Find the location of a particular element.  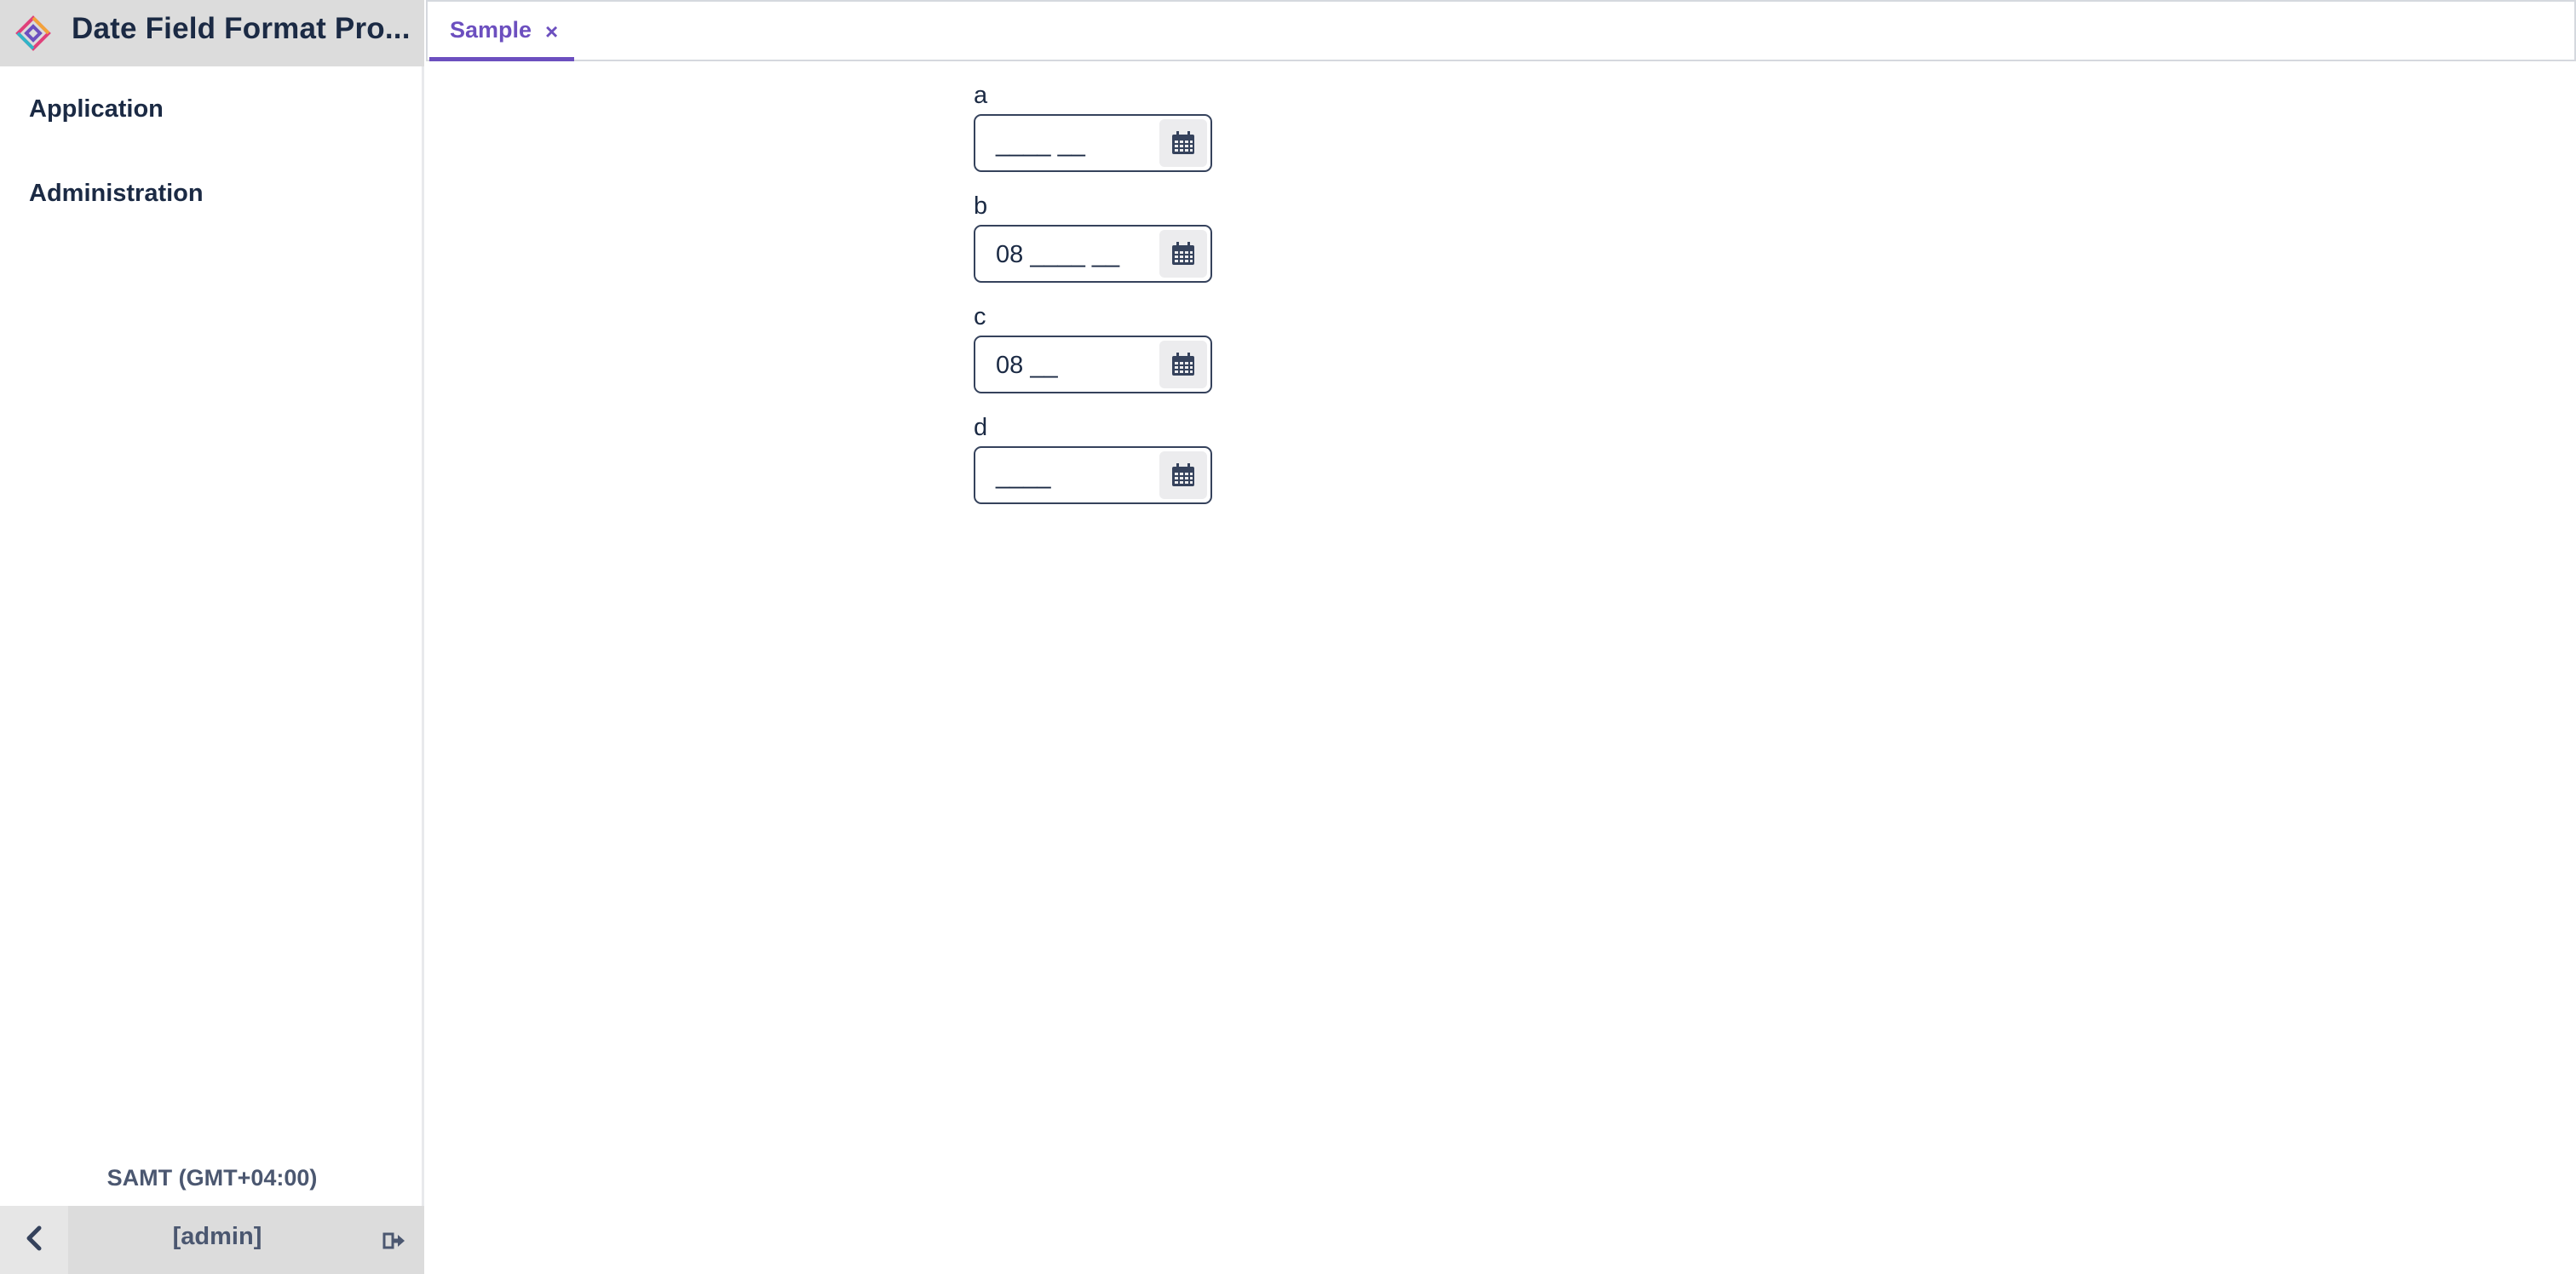

field-label-a: a is located at coordinates (981, 95).